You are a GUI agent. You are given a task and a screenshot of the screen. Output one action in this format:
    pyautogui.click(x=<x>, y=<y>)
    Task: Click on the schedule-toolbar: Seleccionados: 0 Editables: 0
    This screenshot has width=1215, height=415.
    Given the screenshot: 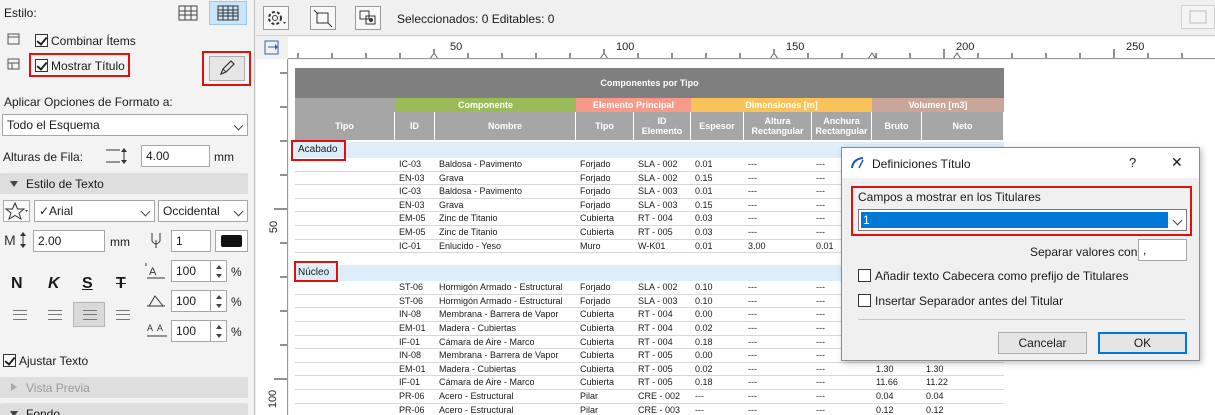 What is the action you would take?
    pyautogui.click(x=735, y=18)
    